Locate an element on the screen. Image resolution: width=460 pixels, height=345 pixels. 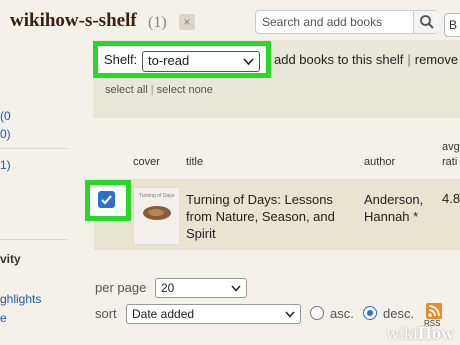
book-avg-rating: 4.8 is located at coordinates (451, 198).